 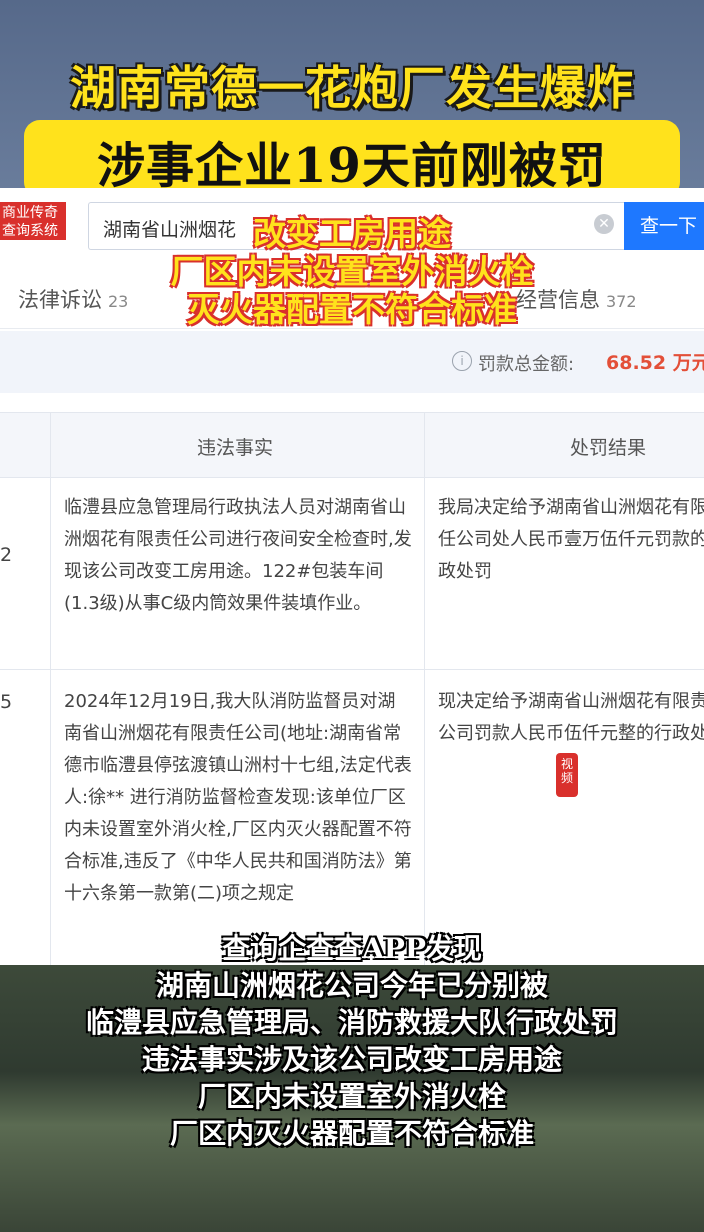 What do you see at coordinates (571, 539) in the screenshot?
I see `table-cell-result: 我局决定给予湖南省山洲烟花有限责任公司处人民币壹万伍仟元罚款的行政处罚` at bounding box center [571, 539].